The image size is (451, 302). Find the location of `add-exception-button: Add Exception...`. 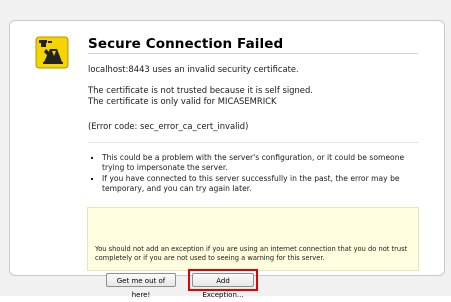

add-exception-button: Add Exception... is located at coordinates (223, 286).